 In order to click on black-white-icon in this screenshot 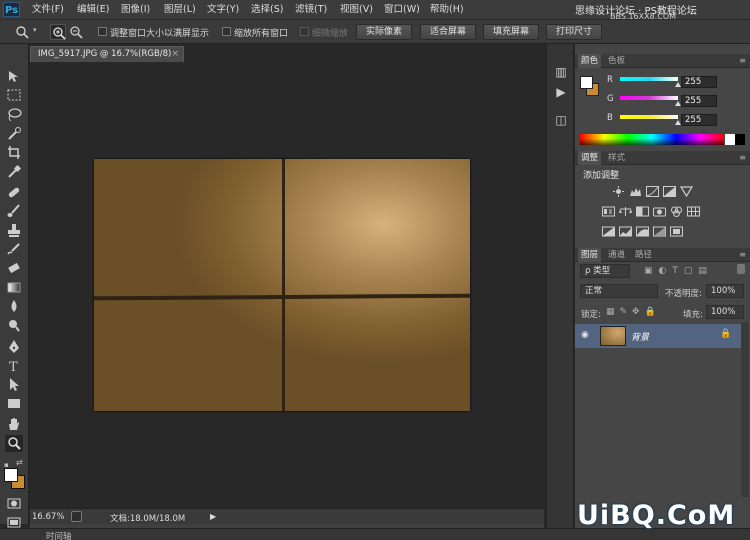, I will do `click(642, 211)`.